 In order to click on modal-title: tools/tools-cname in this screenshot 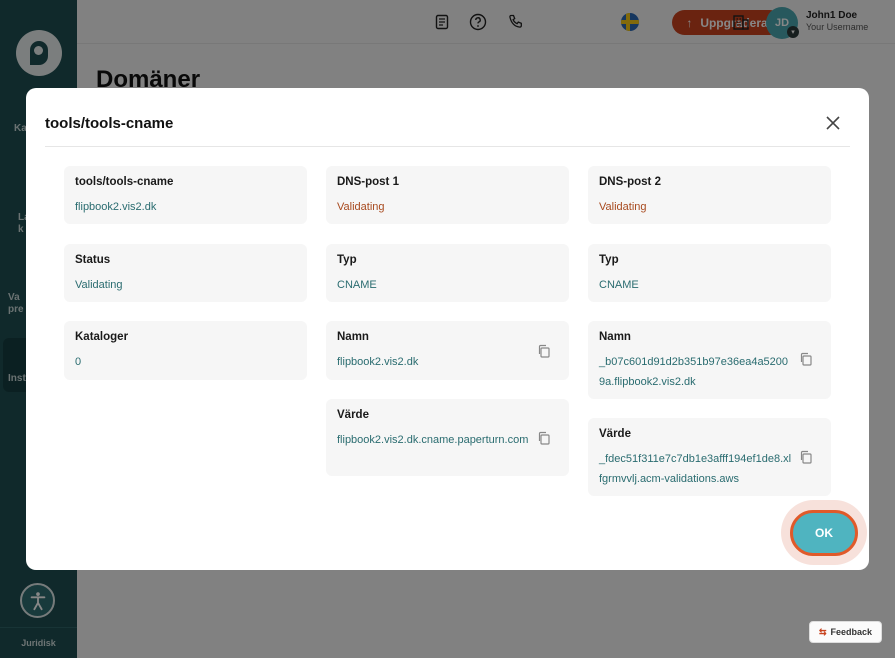, I will do `click(109, 123)`.